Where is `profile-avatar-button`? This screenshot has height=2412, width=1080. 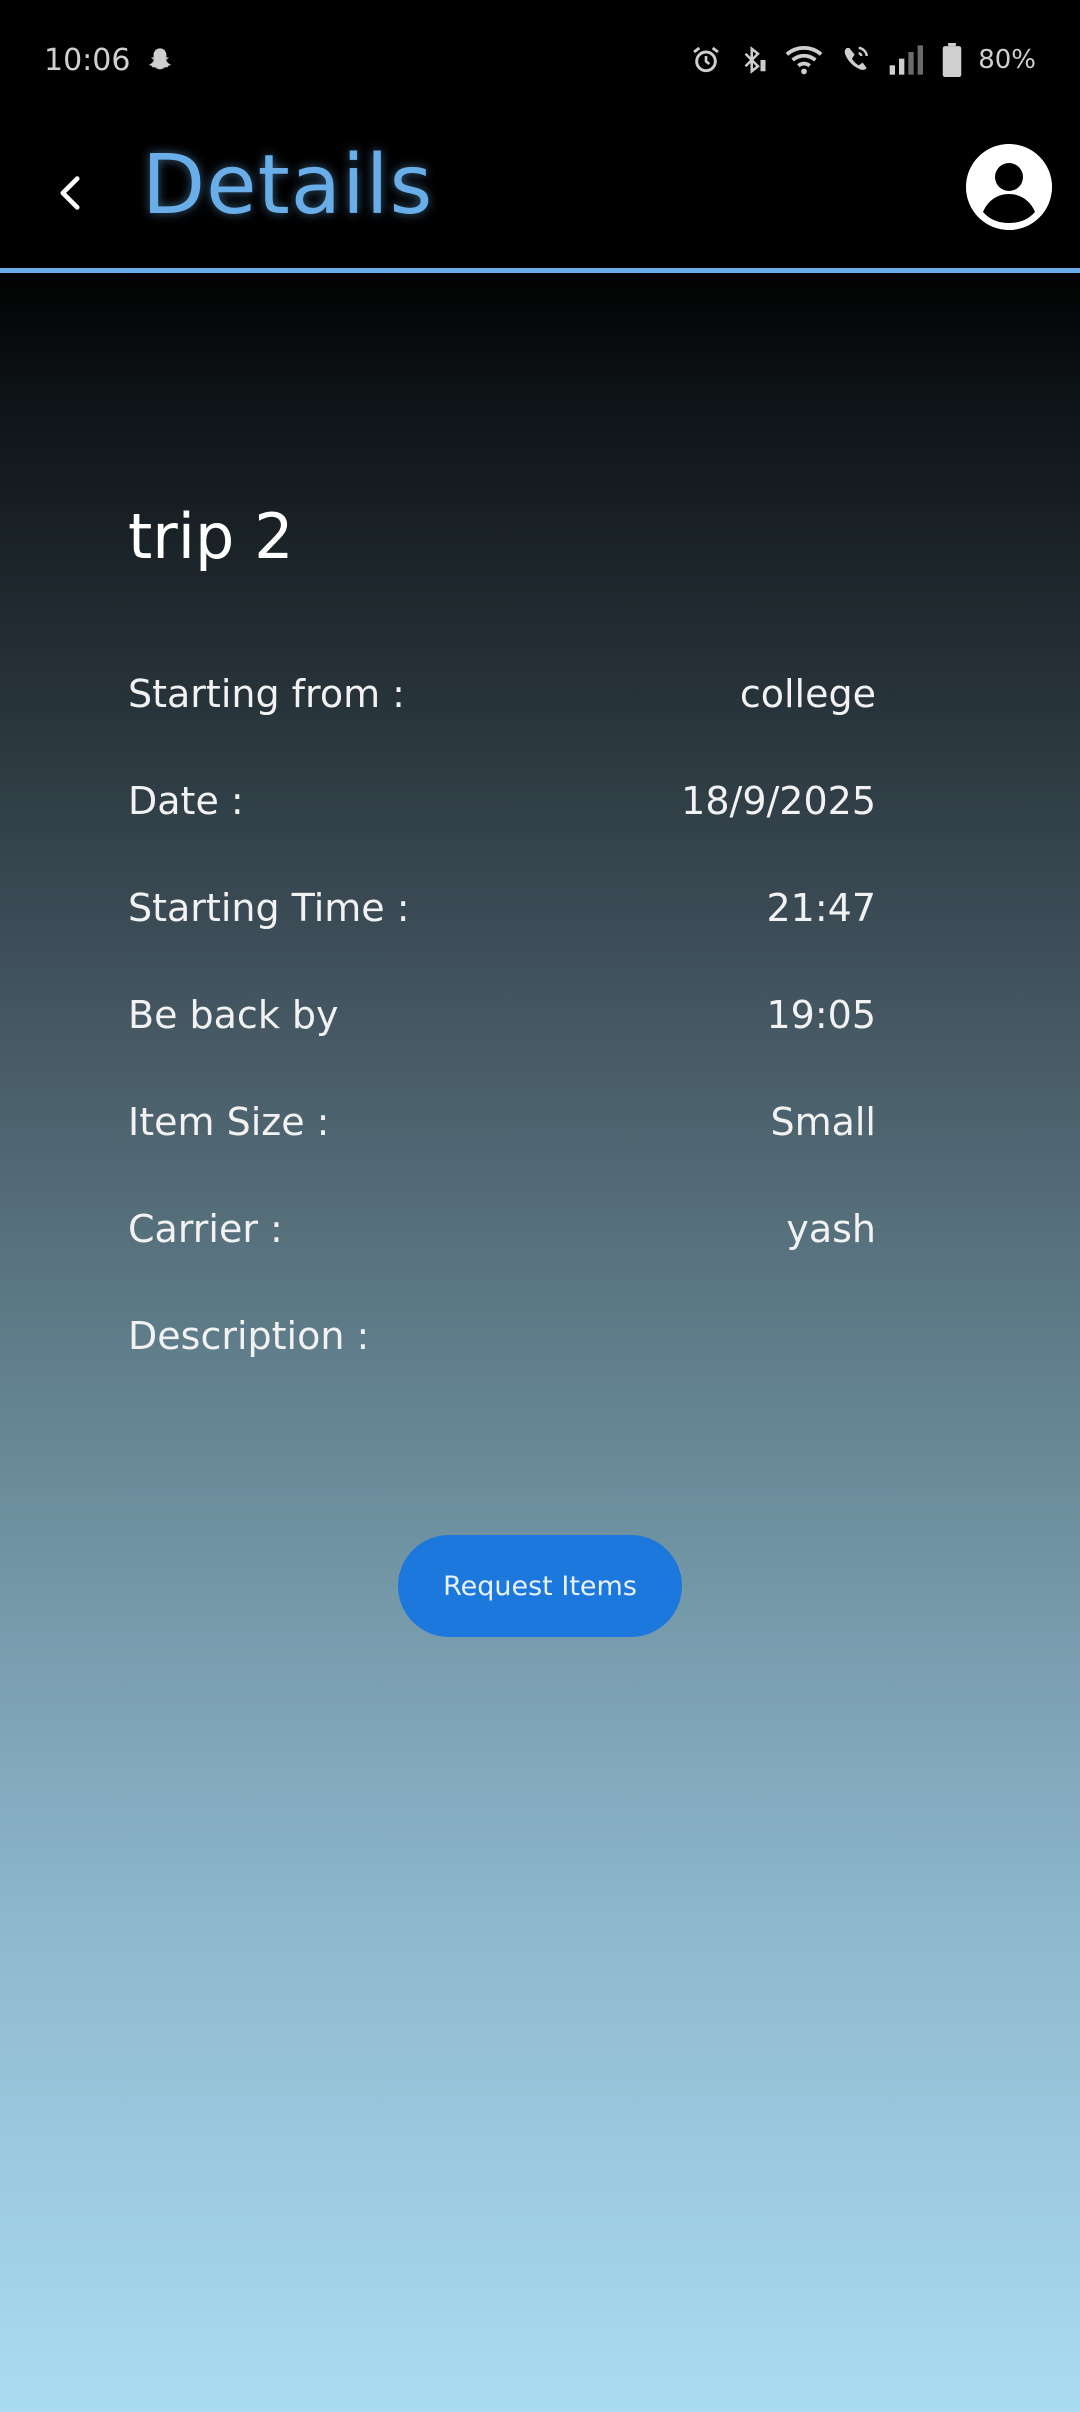
profile-avatar-button is located at coordinates (1009, 187).